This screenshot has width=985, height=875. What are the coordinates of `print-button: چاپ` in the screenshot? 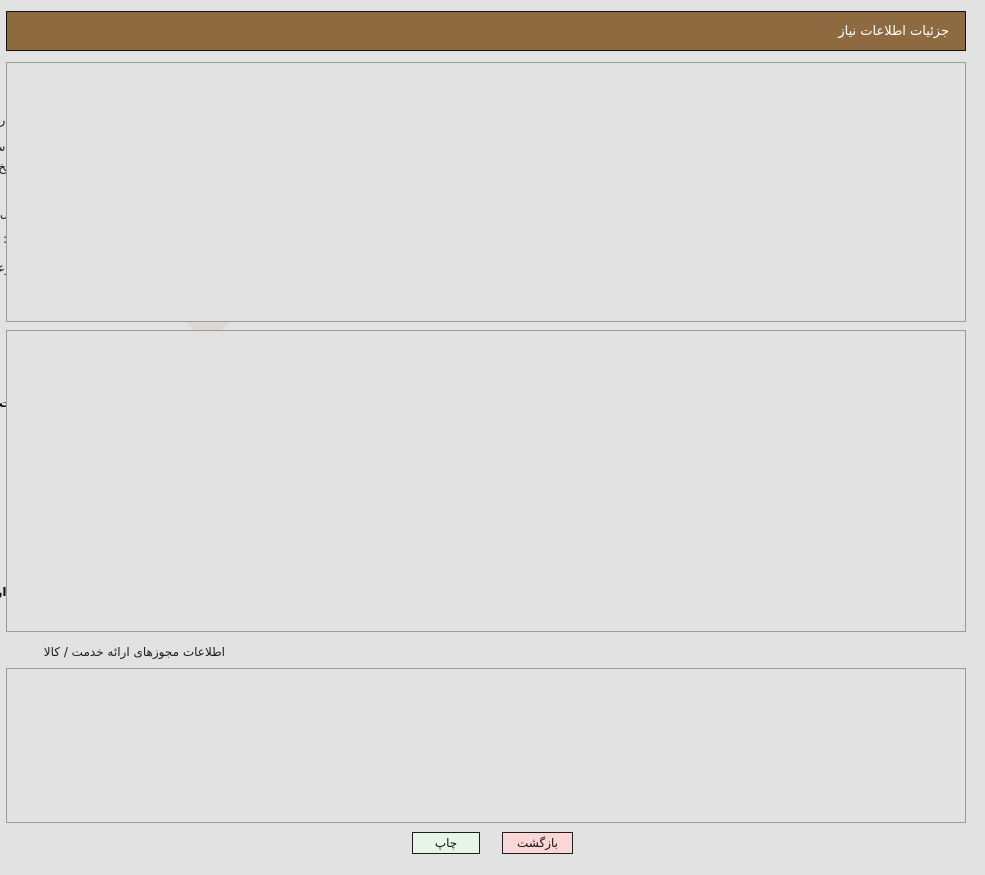 It's located at (446, 843).